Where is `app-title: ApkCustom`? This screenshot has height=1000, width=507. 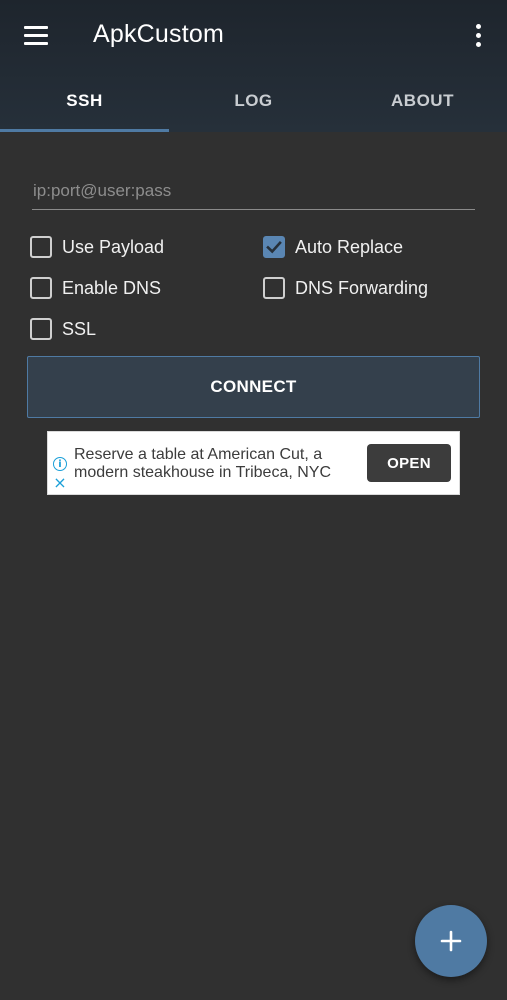
app-title: ApkCustom is located at coordinates (159, 34).